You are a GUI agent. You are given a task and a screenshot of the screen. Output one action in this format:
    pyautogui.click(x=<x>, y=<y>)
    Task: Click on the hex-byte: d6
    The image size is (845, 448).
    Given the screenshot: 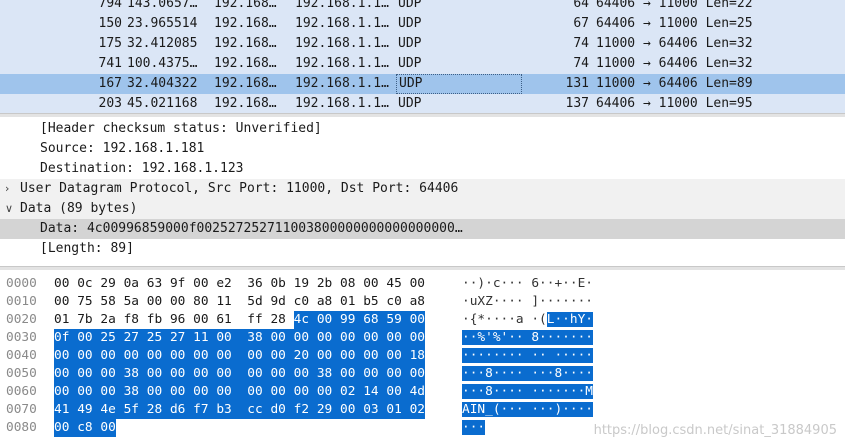 What is the action you would take?
    pyautogui.click(x=181, y=410)
    